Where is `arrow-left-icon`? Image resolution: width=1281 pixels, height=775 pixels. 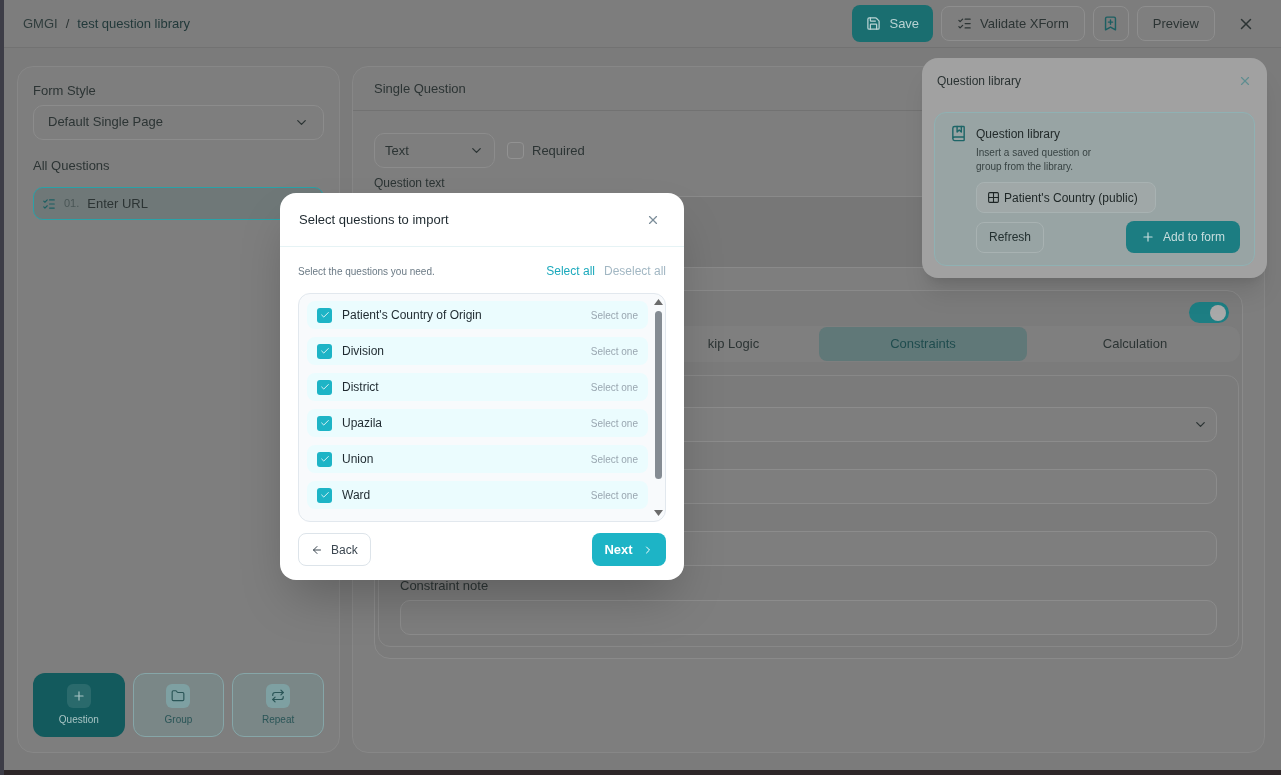 arrow-left-icon is located at coordinates (317, 549).